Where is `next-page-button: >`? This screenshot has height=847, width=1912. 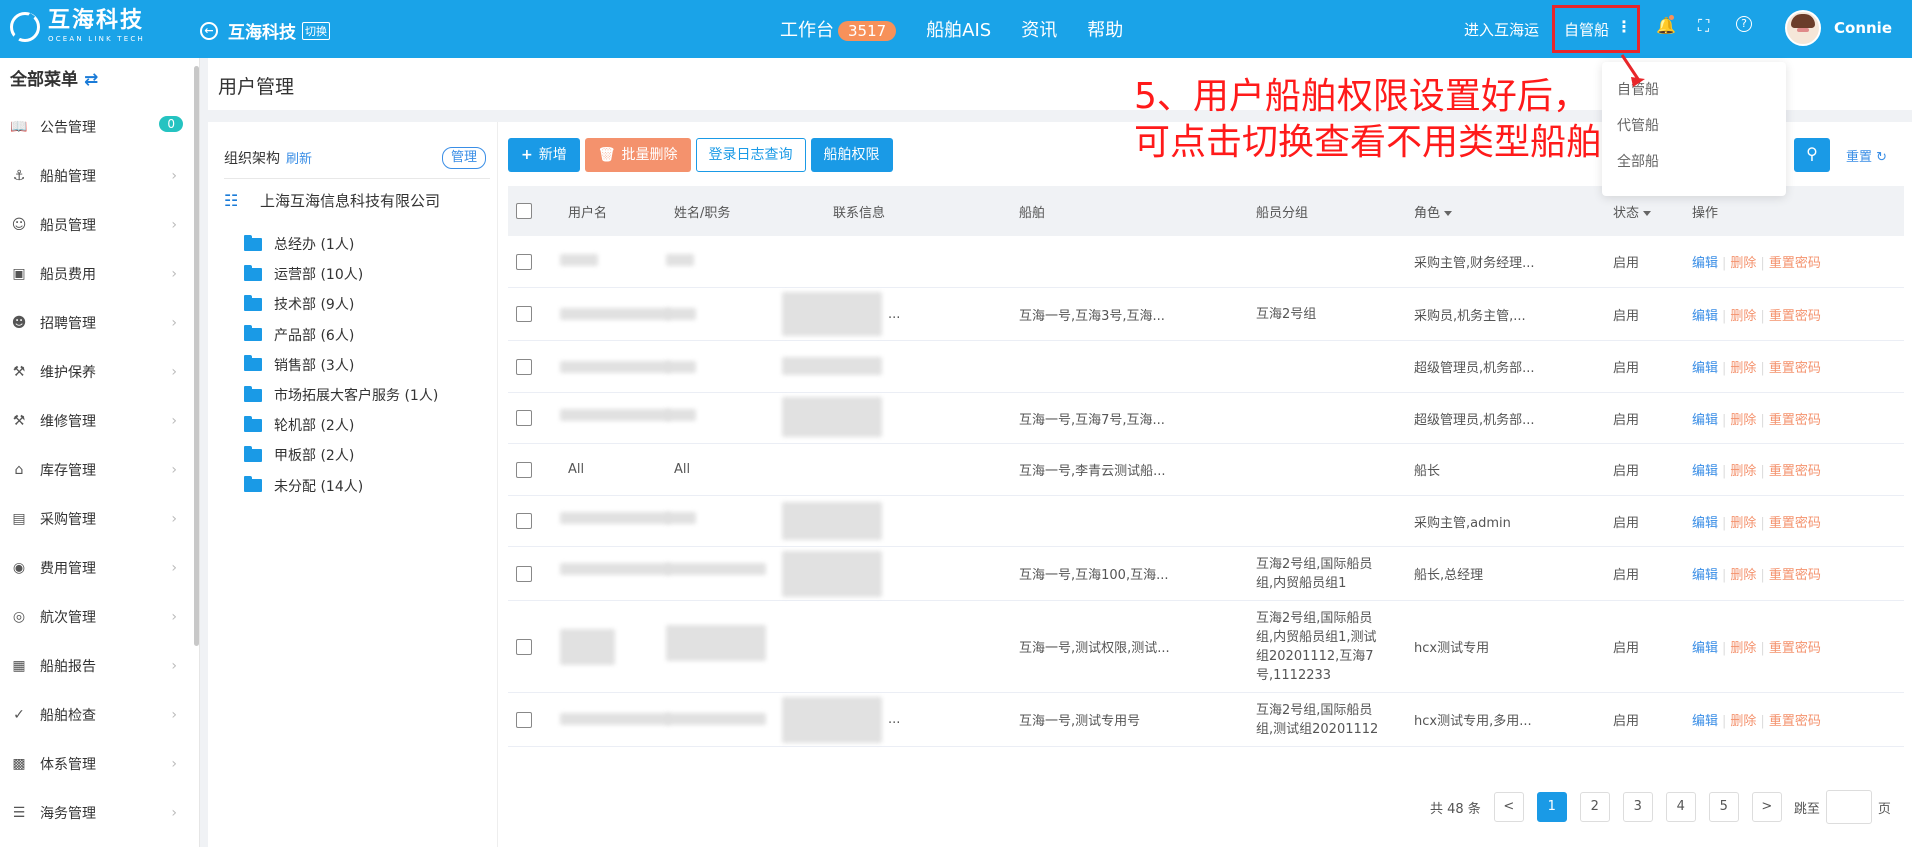
next-page-button: > is located at coordinates (1766, 807).